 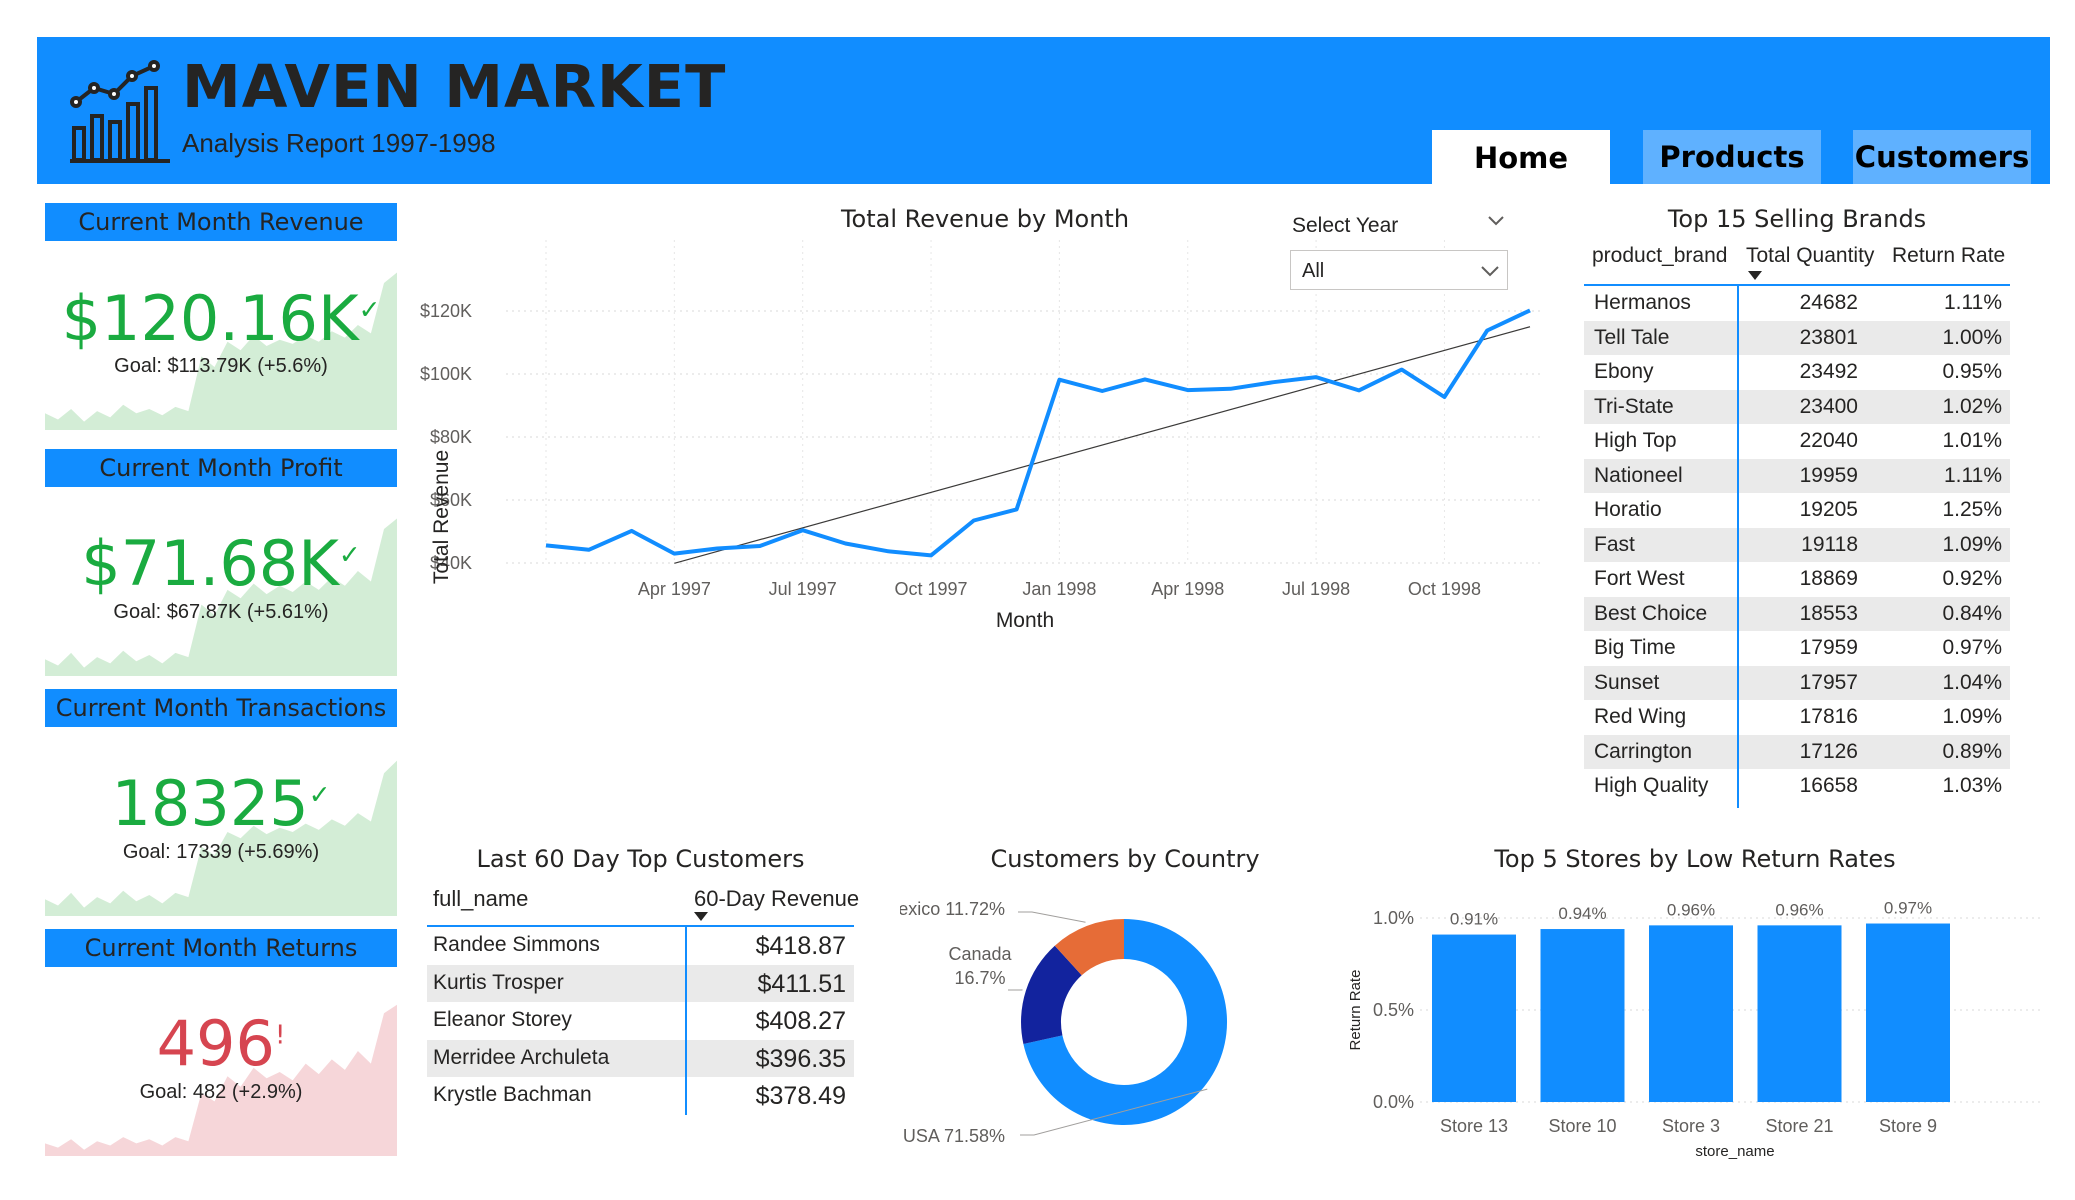 I want to click on brand-name: High Quality, so click(x=1651, y=785).